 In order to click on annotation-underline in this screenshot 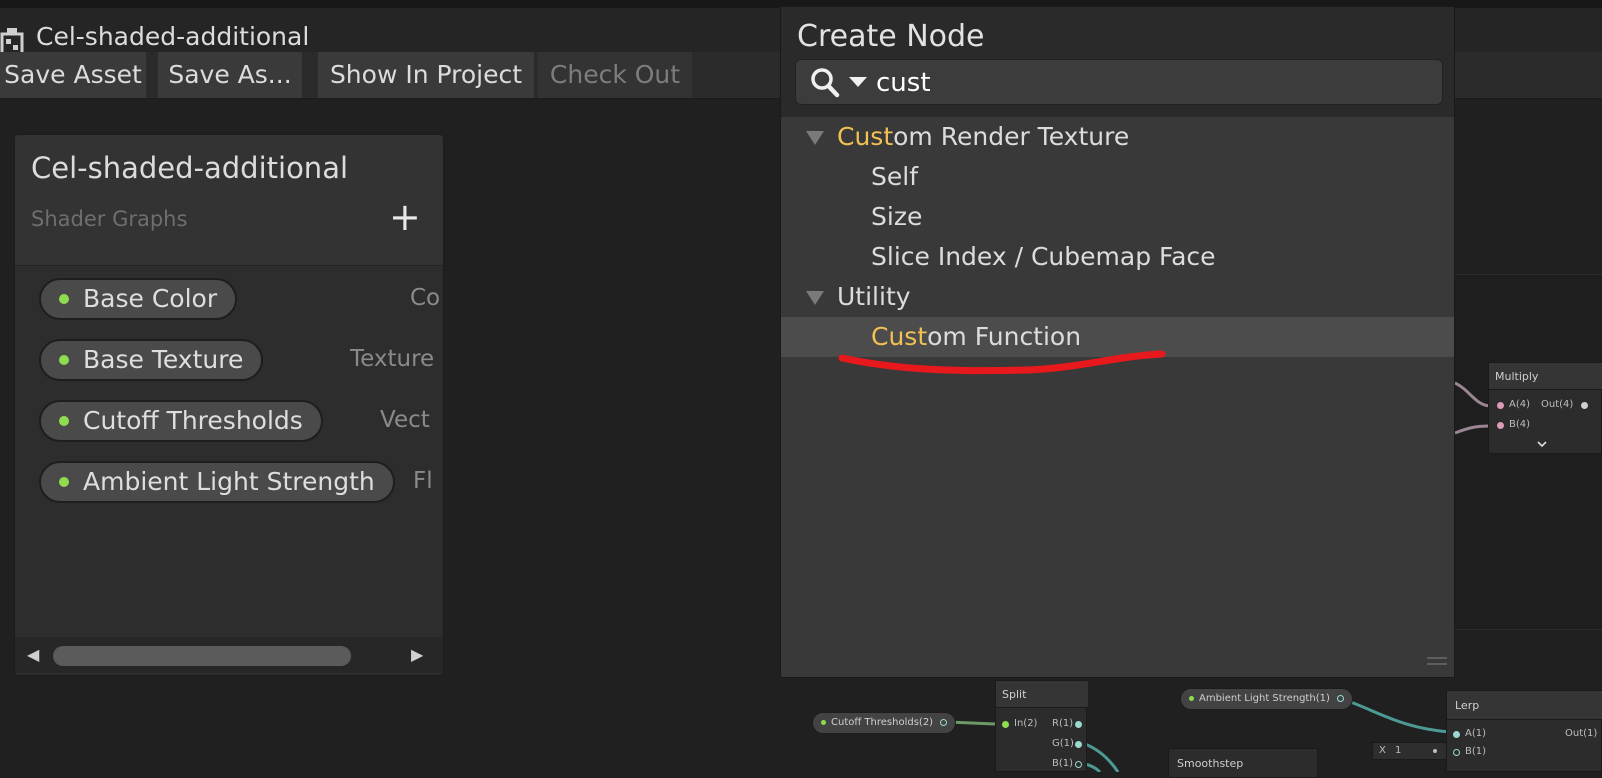, I will do `click(1002, 362)`.